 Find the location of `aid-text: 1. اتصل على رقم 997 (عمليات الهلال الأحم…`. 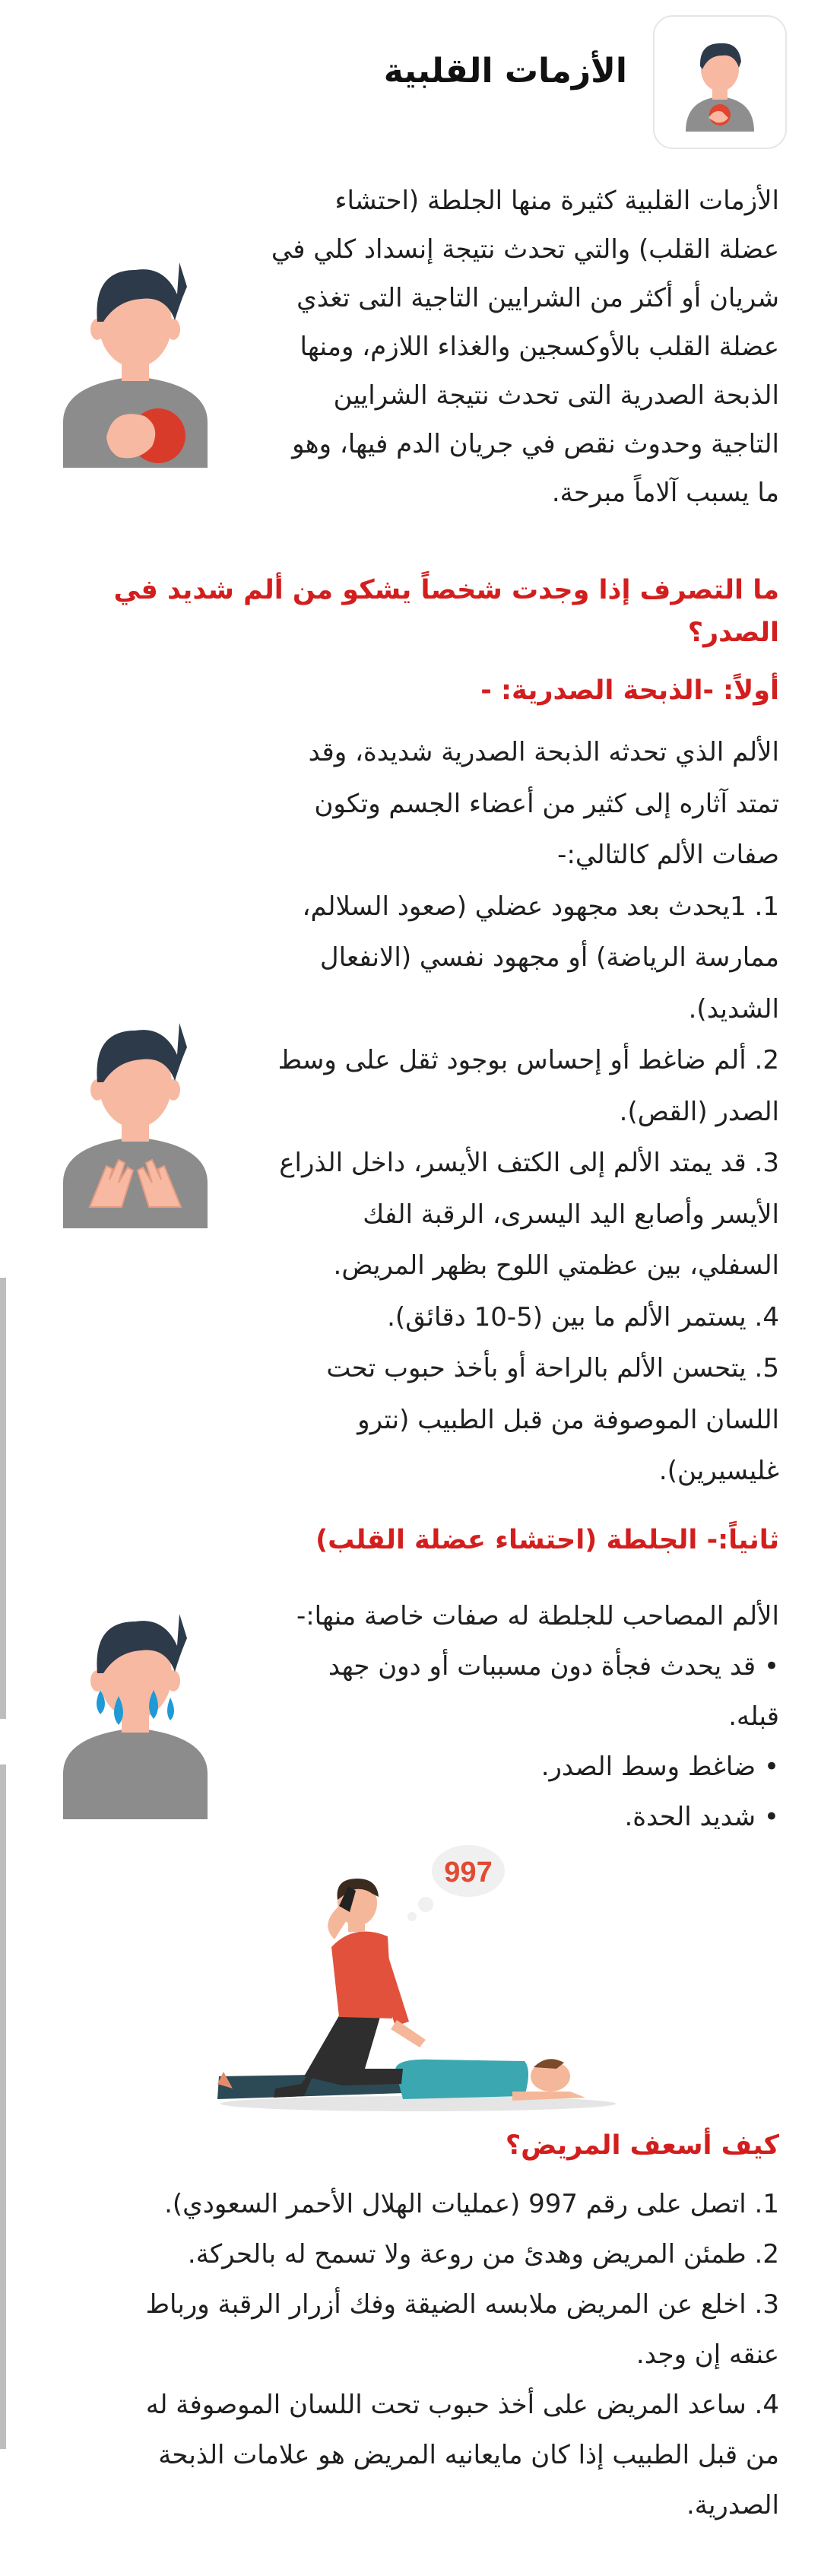

aid-text: 1. اتصل على رقم 997 (عمليات الهلال الأحم… is located at coordinates (462, 2354).